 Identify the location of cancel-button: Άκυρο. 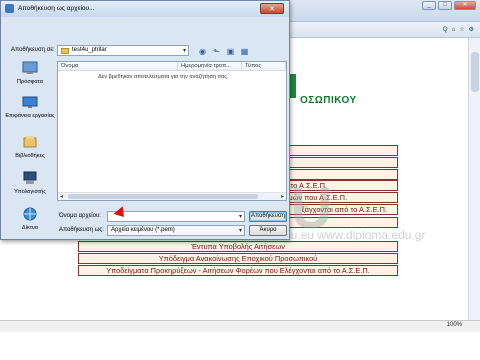
(268, 230).